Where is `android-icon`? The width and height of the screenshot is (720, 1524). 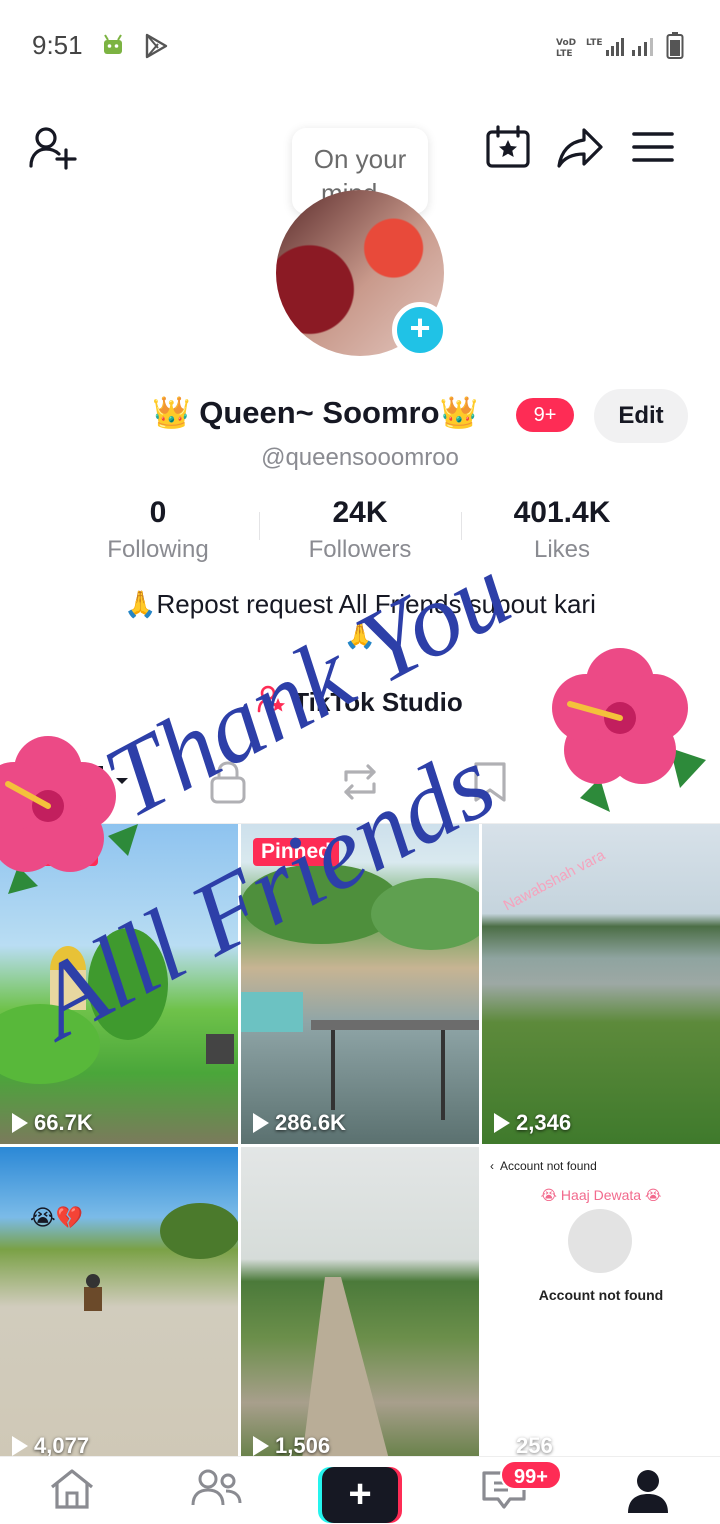
android-icon is located at coordinates (113, 47).